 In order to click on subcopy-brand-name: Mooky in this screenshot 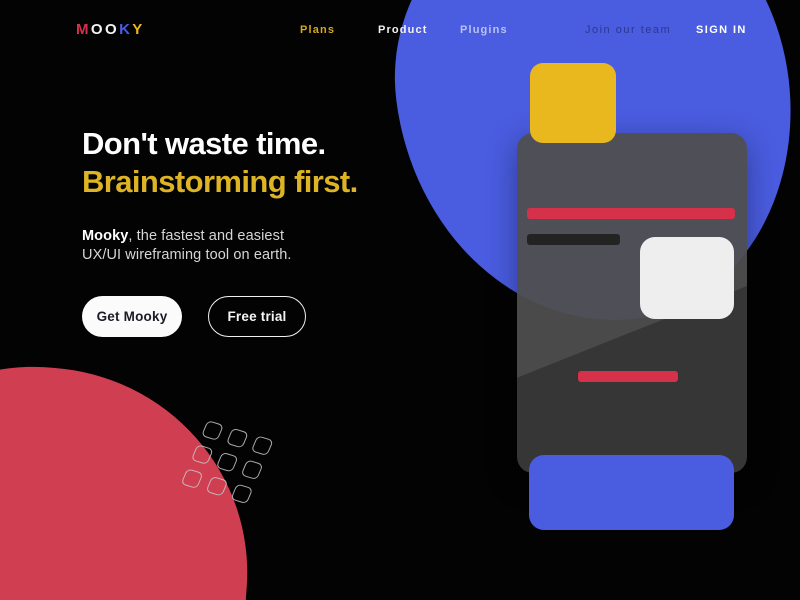, I will do `click(105, 236)`.